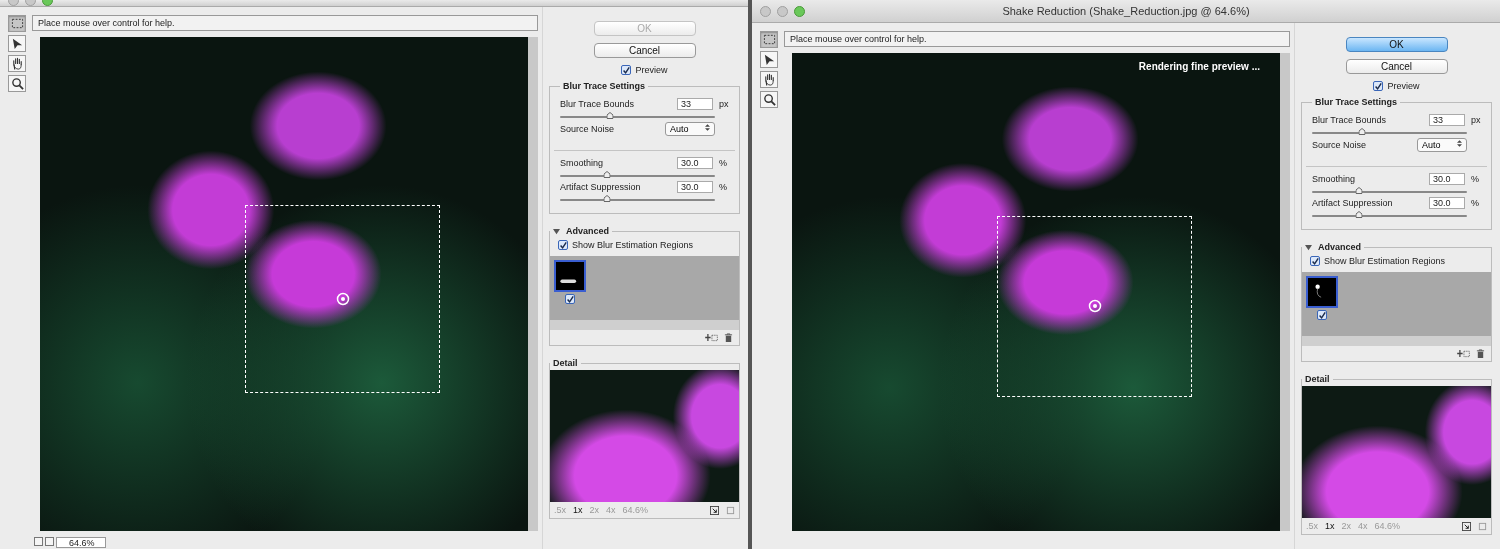  Describe the element at coordinates (799, 11) in the screenshot. I see `zoom-window-icon` at that location.